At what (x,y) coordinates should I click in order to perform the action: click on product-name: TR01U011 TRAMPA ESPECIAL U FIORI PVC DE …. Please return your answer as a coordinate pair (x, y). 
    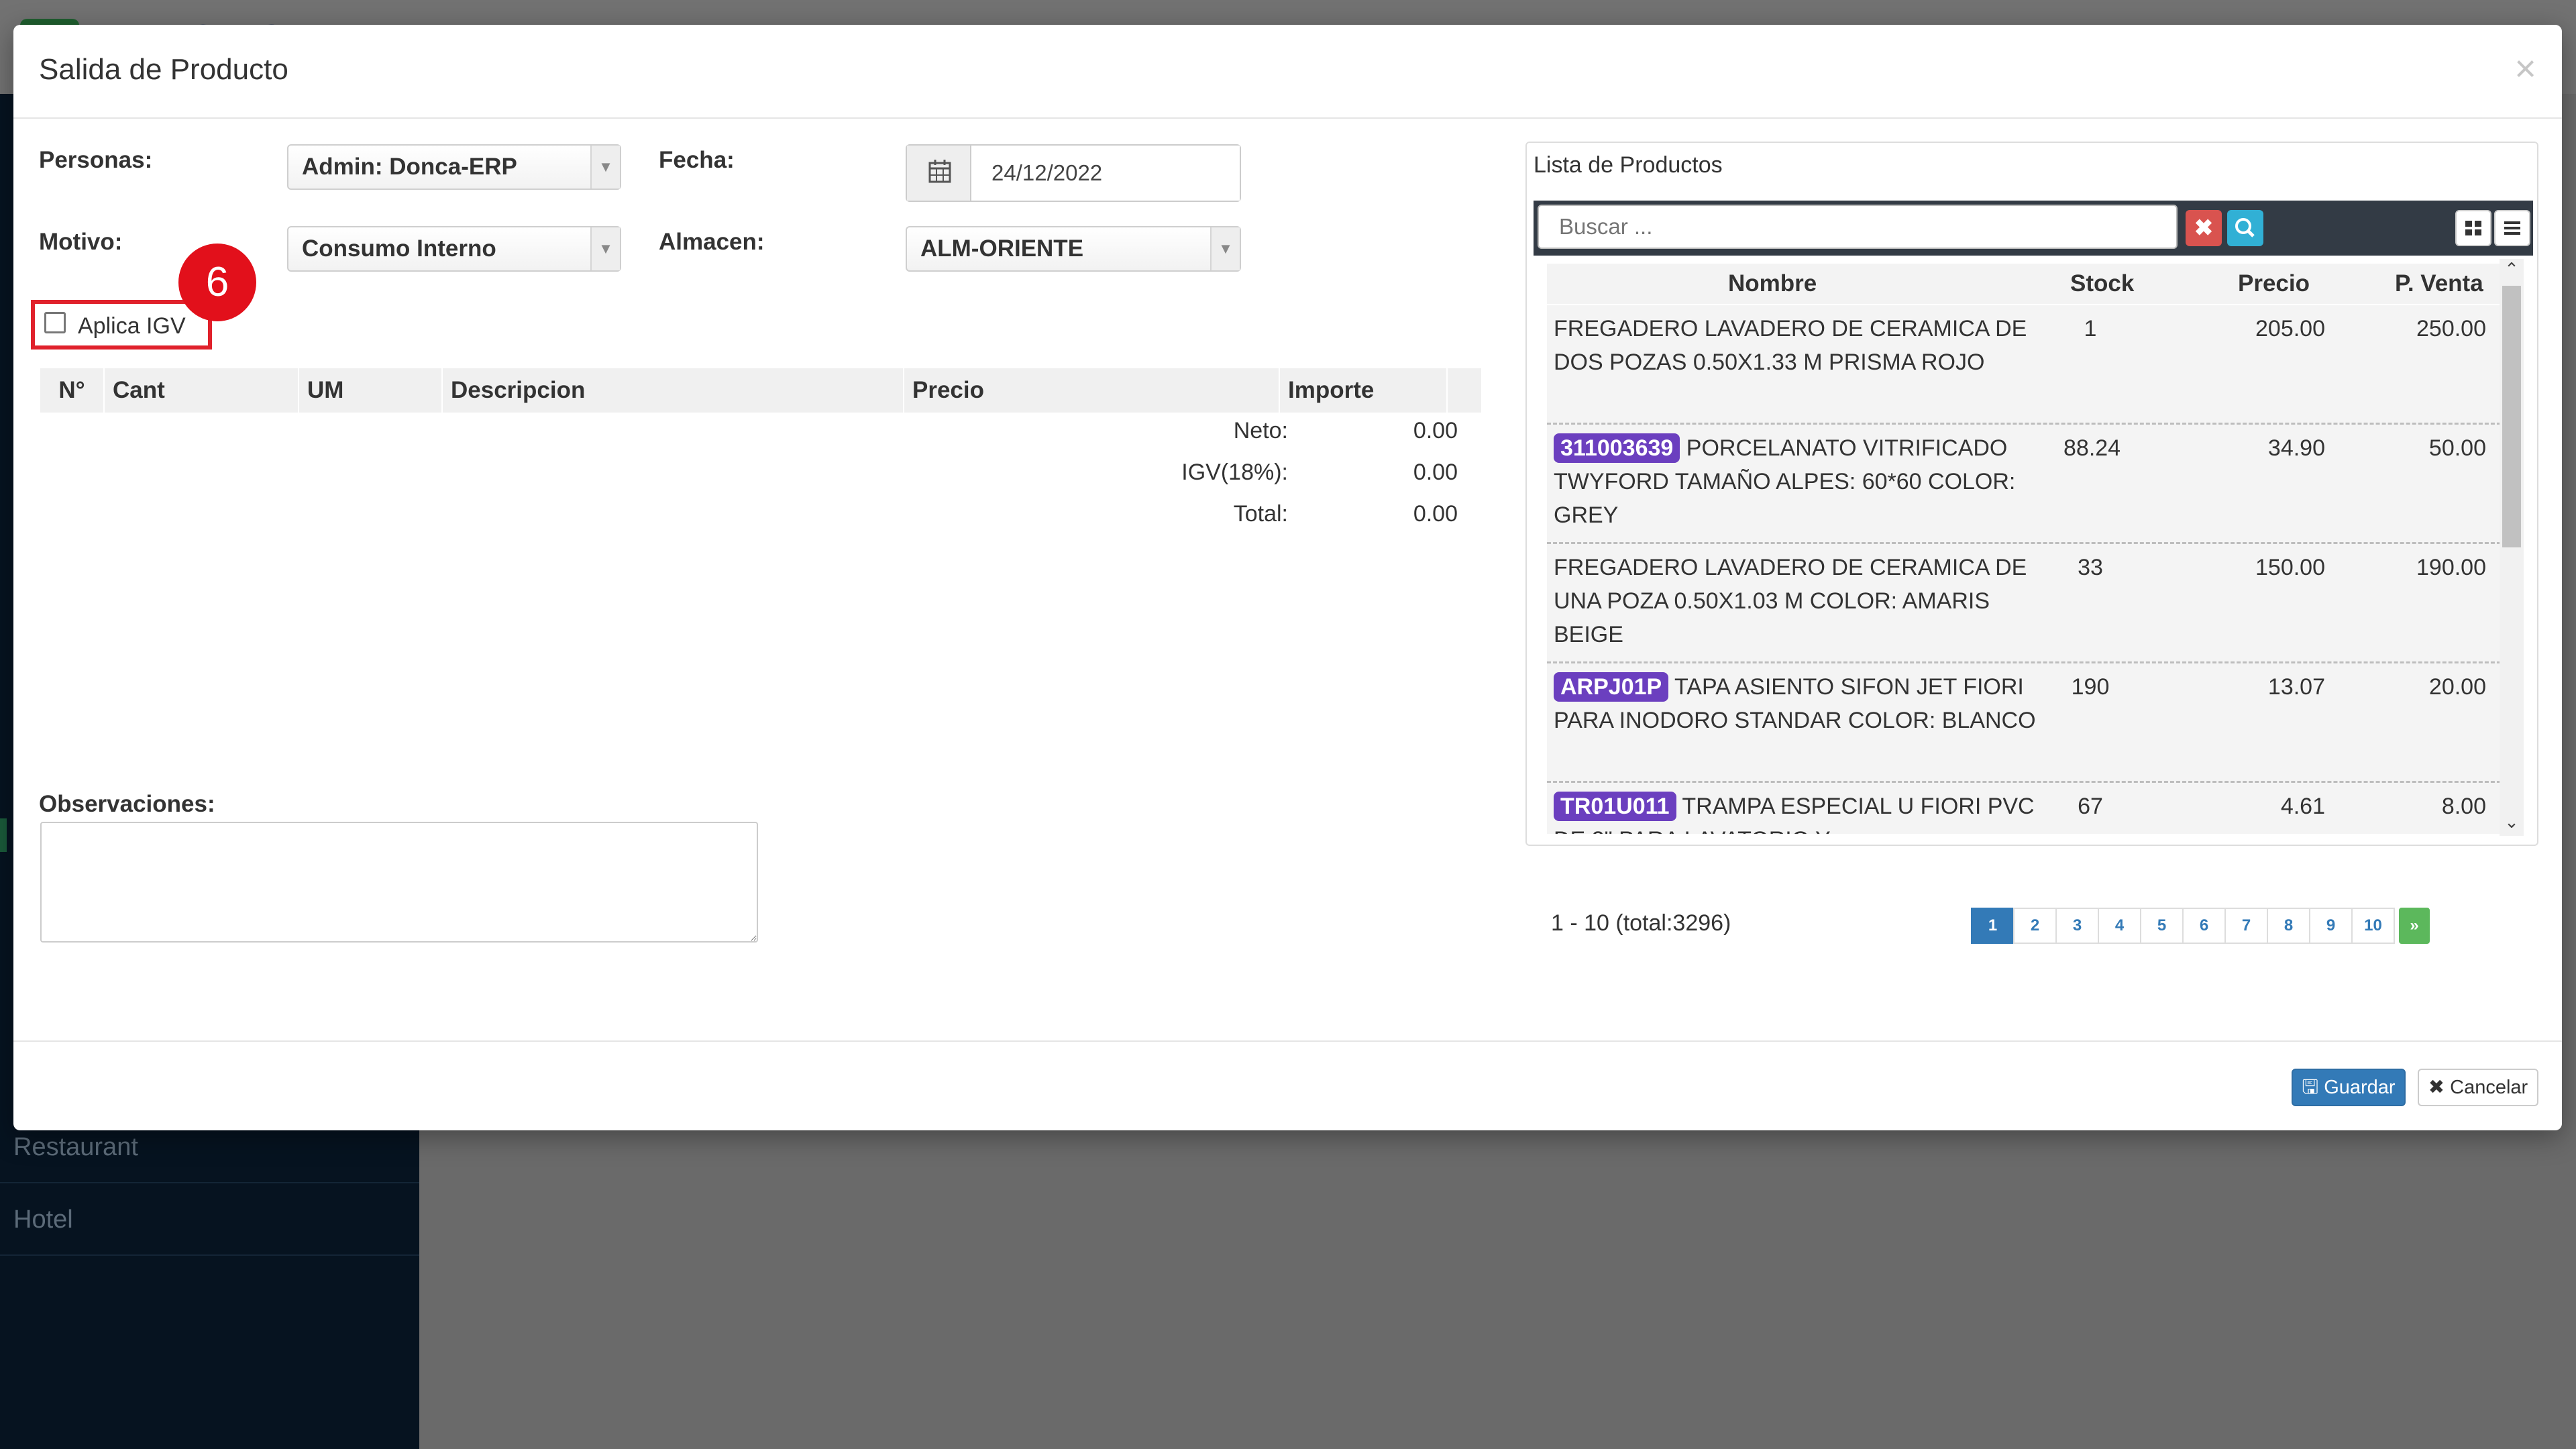
    Looking at the image, I should click on (1808, 812).